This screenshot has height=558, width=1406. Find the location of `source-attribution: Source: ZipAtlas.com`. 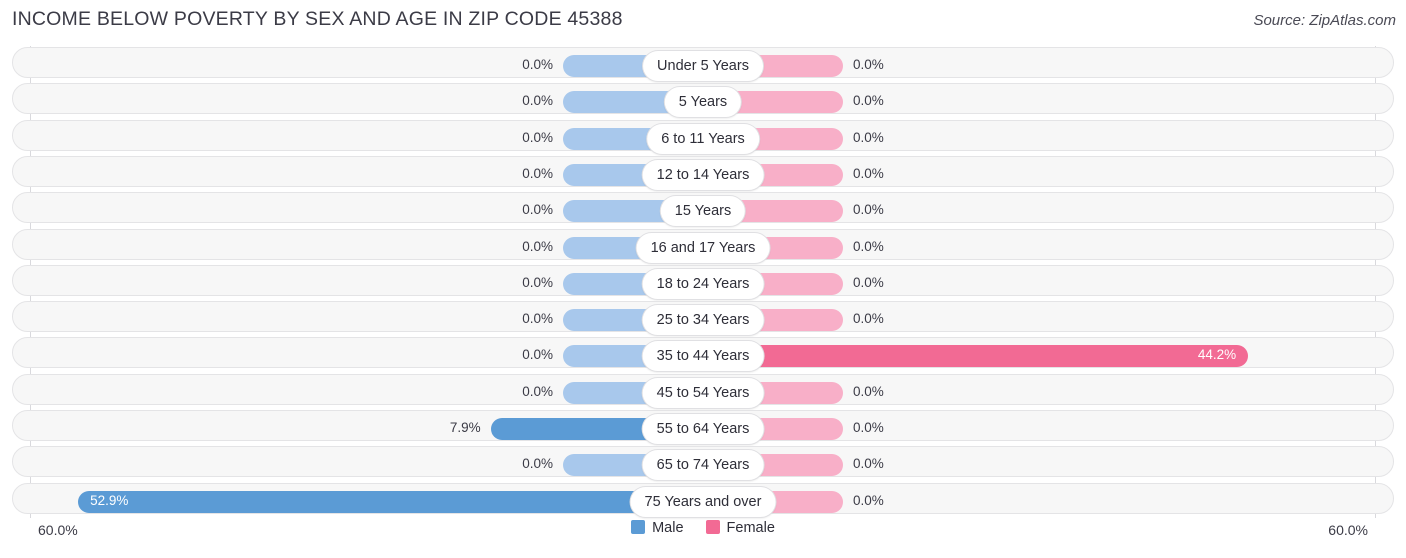

source-attribution: Source: ZipAtlas.com is located at coordinates (1324, 20).